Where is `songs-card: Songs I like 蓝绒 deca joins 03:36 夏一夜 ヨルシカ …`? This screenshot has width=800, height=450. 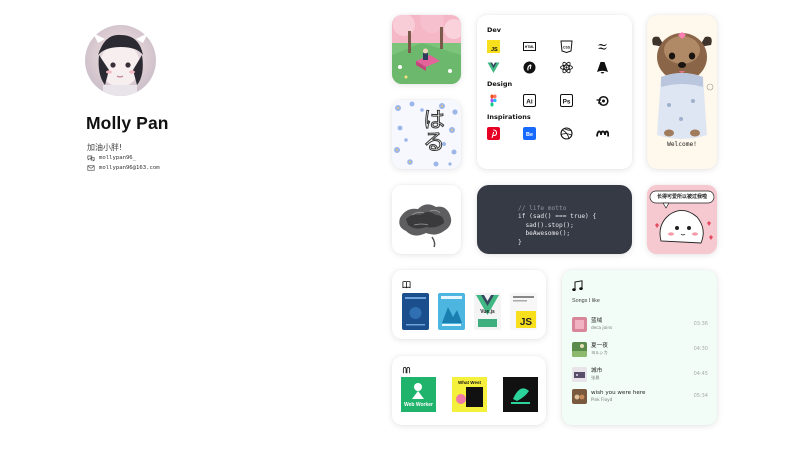 songs-card: Songs I like 蓝绒 deca joins 03:36 夏一夜 ヨルシカ … is located at coordinates (639, 347).